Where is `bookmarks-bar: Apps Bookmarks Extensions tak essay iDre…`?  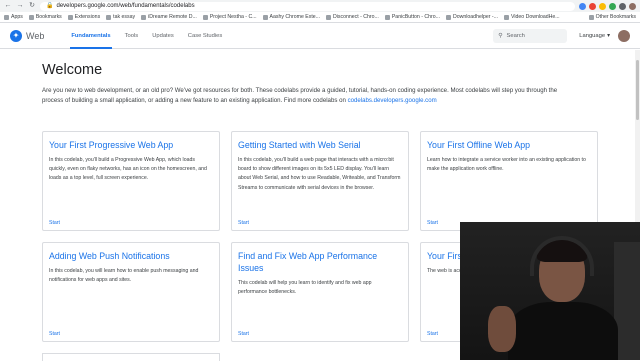
bookmarks-bar: Apps Bookmarks Extensions tak essay iDre… is located at coordinates (320, 17).